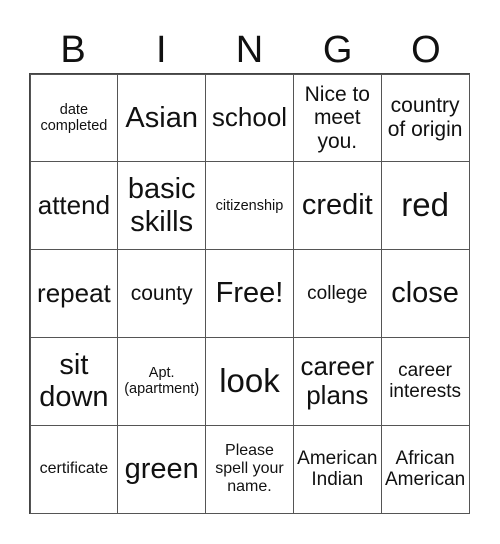  Describe the element at coordinates (74, 469) in the screenshot. I see `bingo-cell: certificate` at that location.